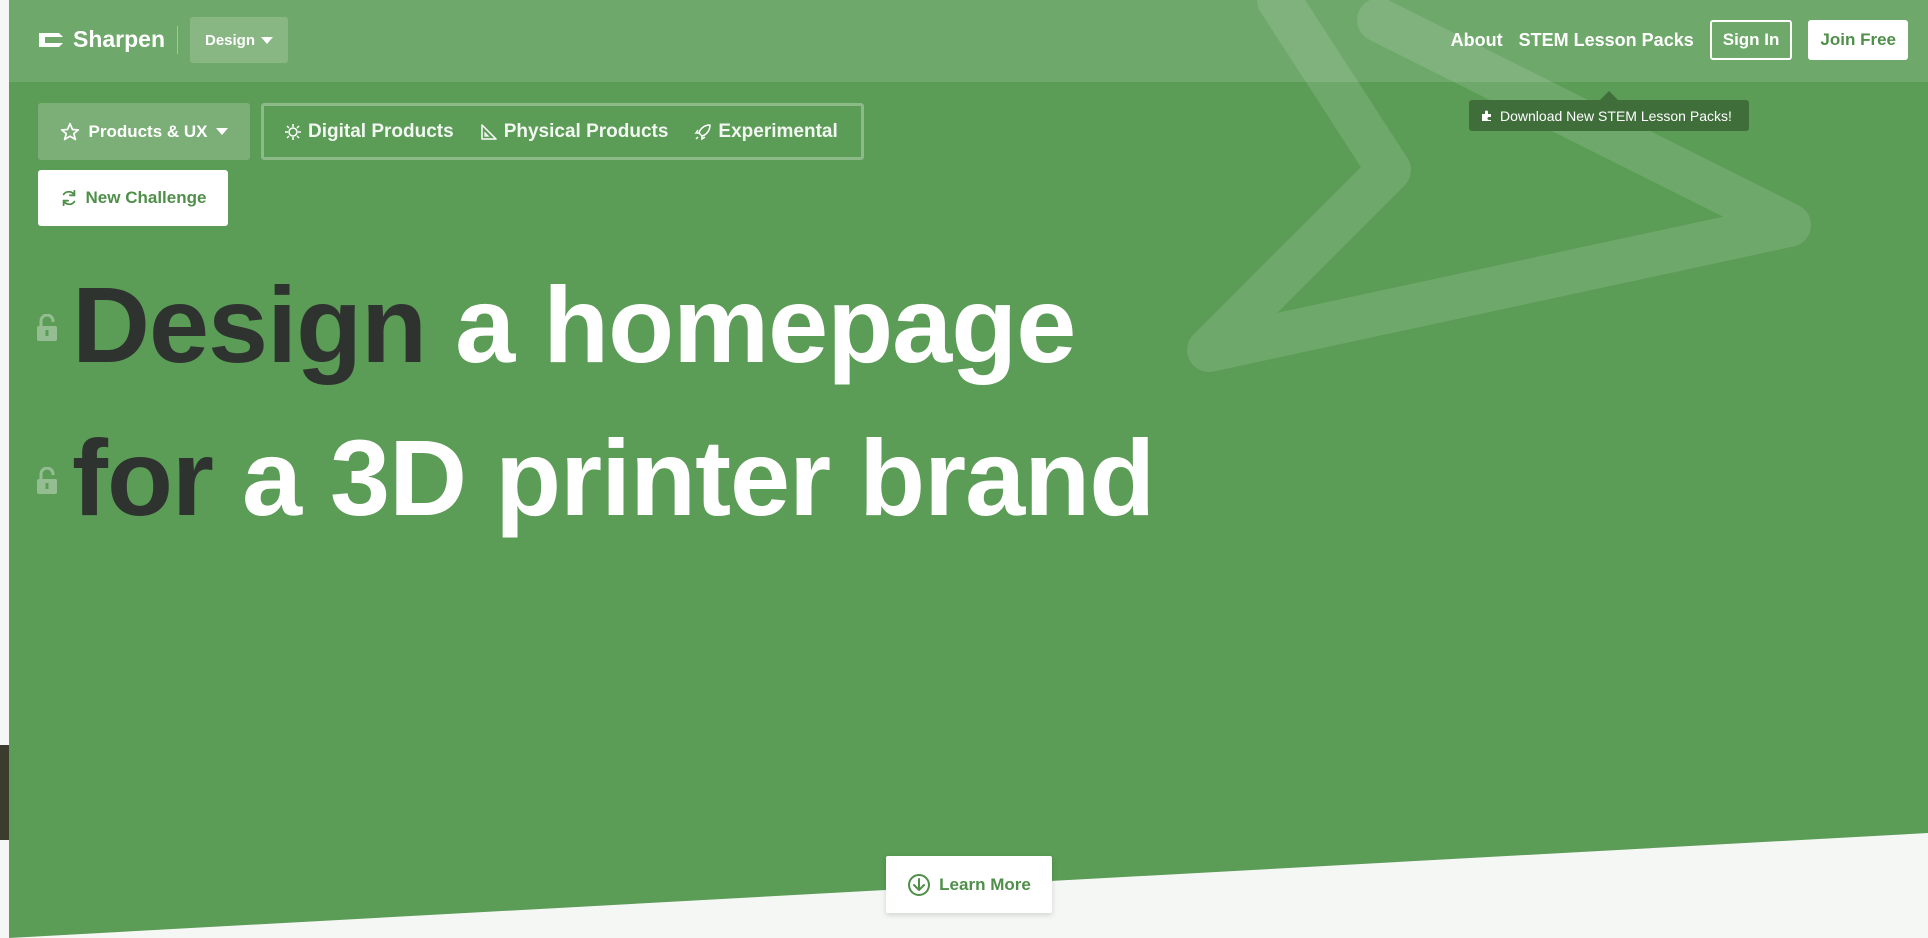 The image size is (1928, 938). Describe the element at coordinates (4, 469) in the screenshot. I see `window-edge-strip` at that location.